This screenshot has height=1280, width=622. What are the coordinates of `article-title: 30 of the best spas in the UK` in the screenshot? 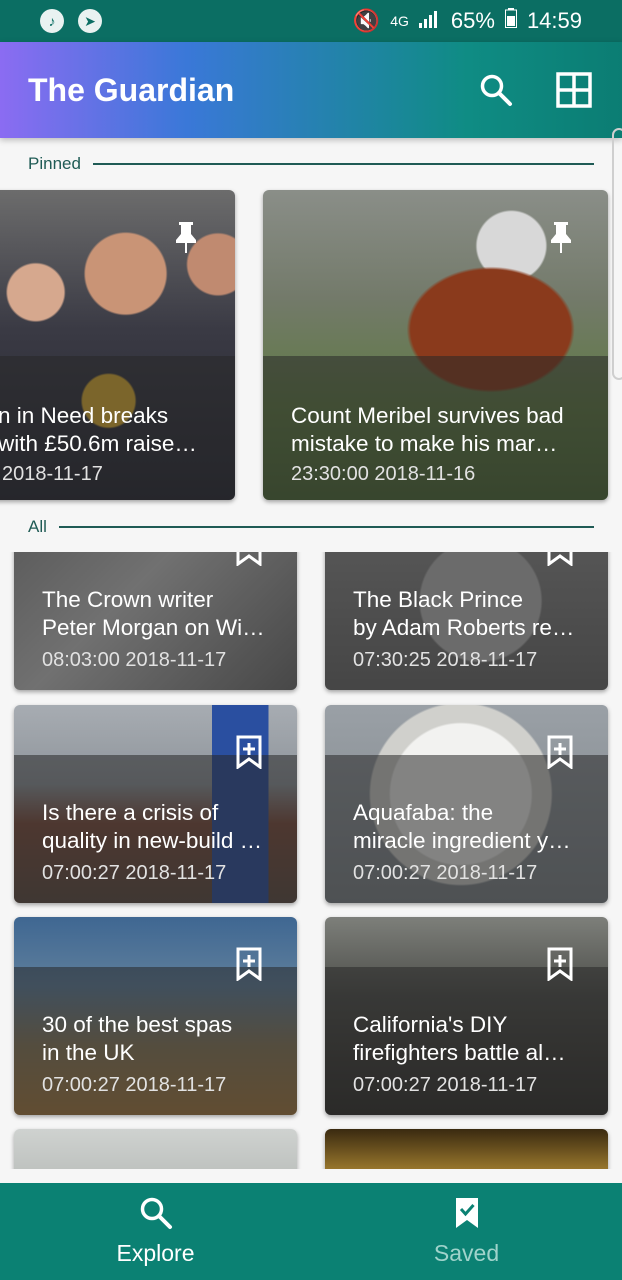 It's located at (137, 1038).